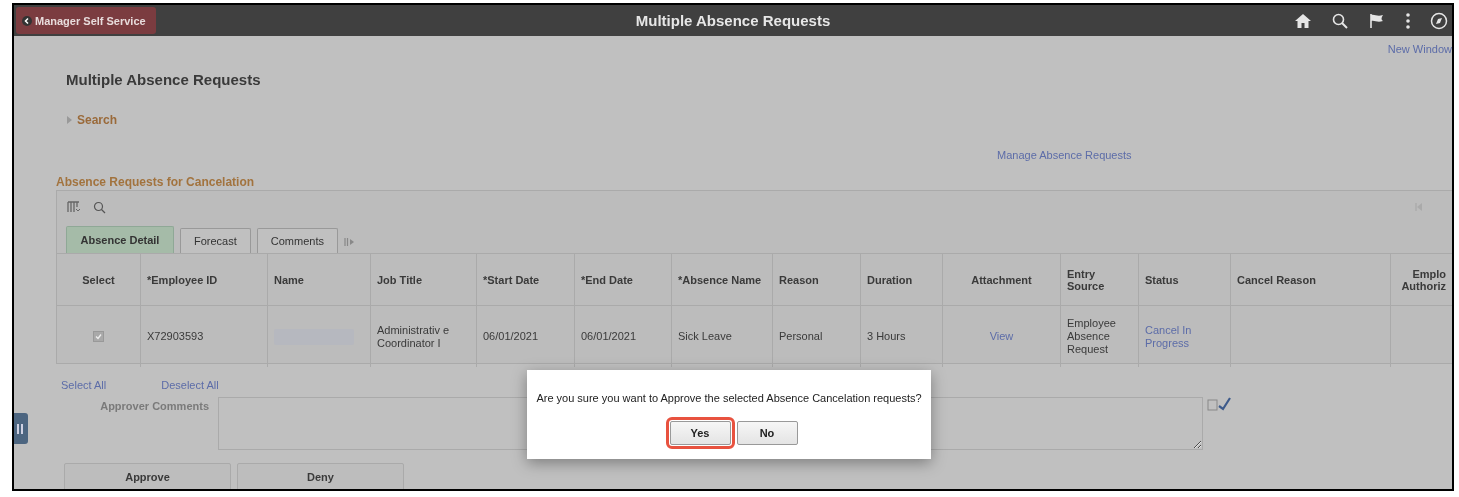 Image resolution: width=1459 pixels, height=497 pixels. I want to click on action-button: Approve, so click(147, 476).